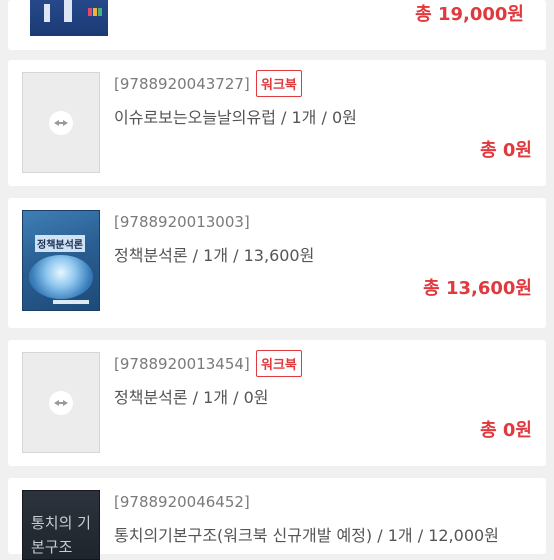  Describe the element at coordinates (306, 535) in the screenshot. I see `item-description: 통치의기본구조(워크북 신규개발 예정) / 1개 / 12,000원` at that location.